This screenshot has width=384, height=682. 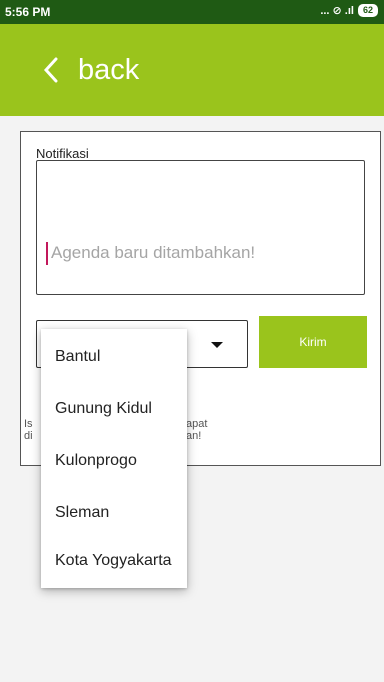 I want to click on app-bar: back, so click(x=192, y=70).